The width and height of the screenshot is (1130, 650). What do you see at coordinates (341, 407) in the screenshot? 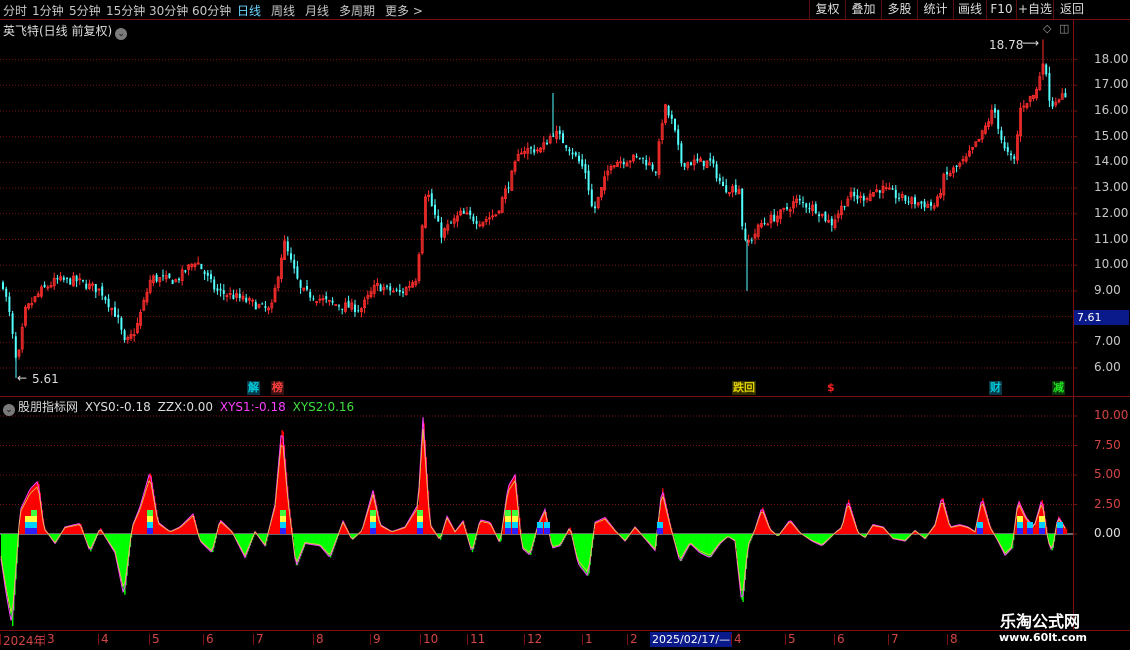
I see `xys2-value: 0.16` at bounding box center [341, 407].